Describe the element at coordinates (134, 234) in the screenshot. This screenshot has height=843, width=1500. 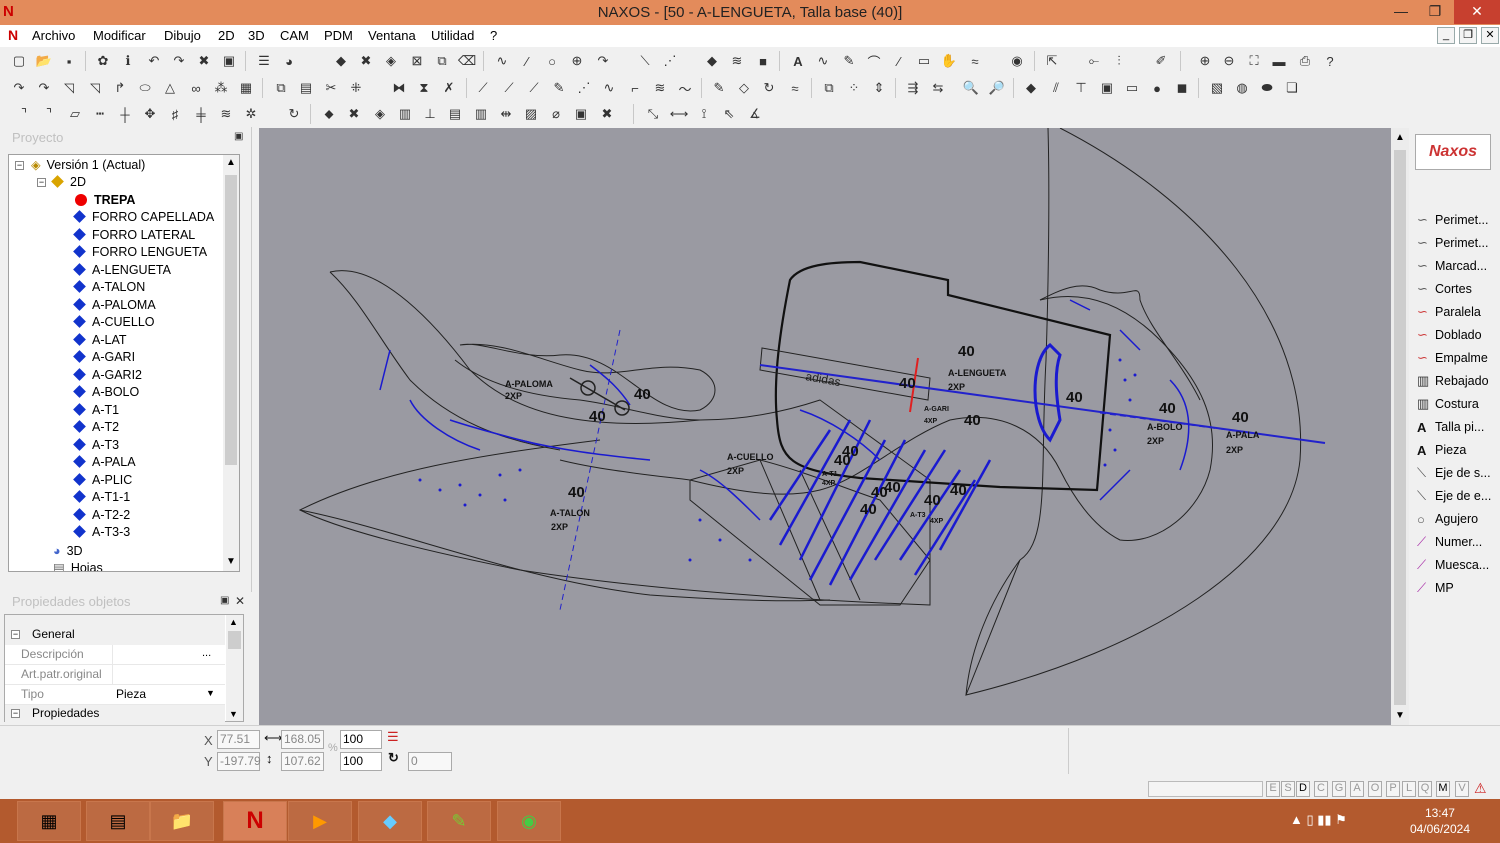
I see `tree-item: FORRO LATERAL` at that location.